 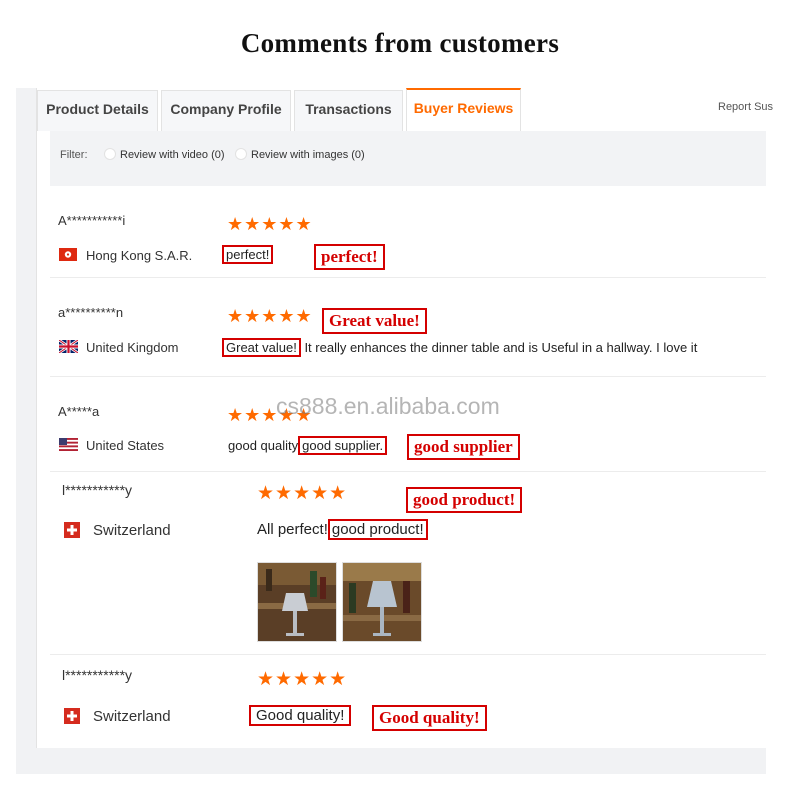 What do you see at coordinates (74, 155) in the screenshot?
I see `filter-label: Filter:` at bounding box center [74, 155].